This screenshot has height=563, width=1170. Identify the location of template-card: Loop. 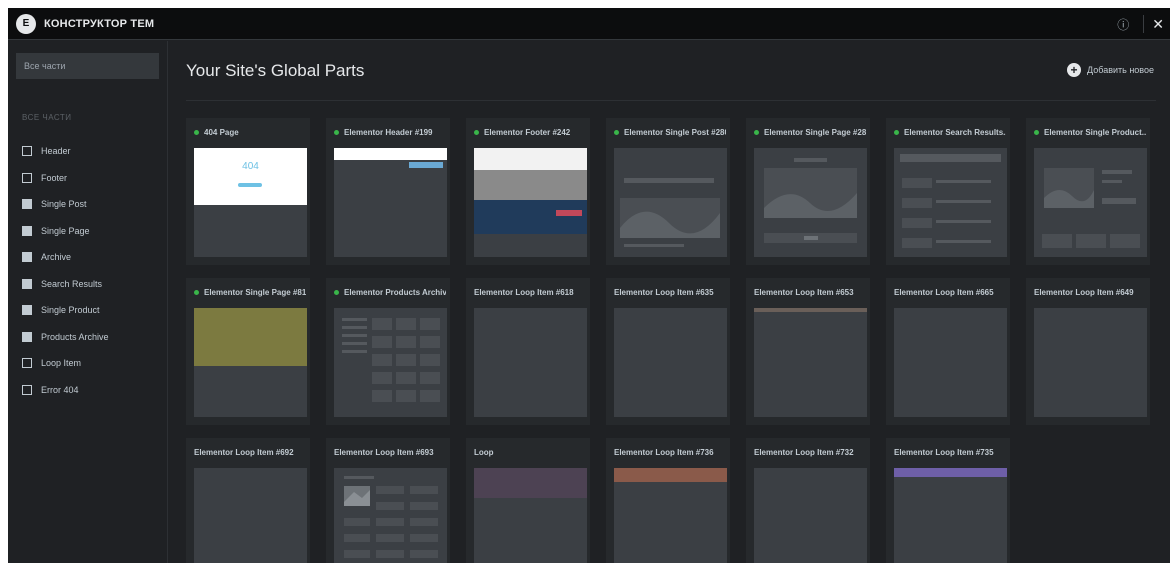
(528, 500).